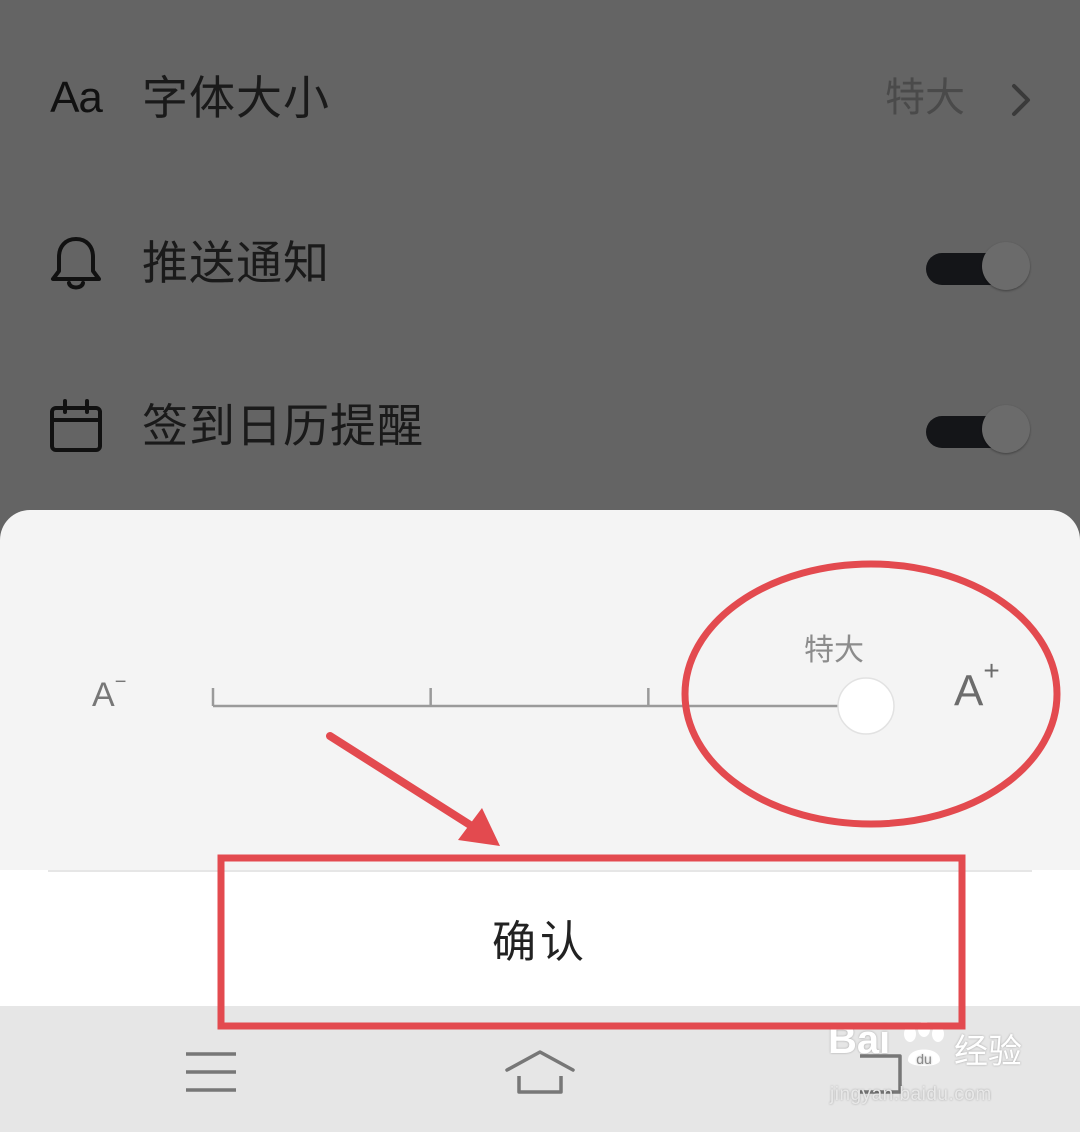 The width and height of the screenshot is (1080, 1132). I want to click on chevron-right-icon, so click(1021, 100).